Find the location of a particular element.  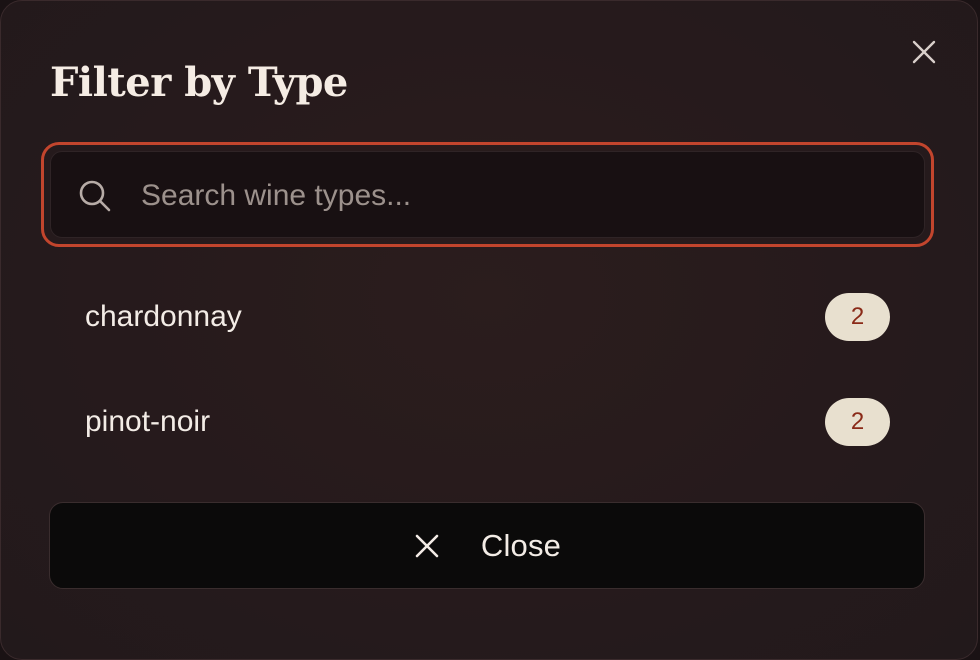

close-button: Close is located at coordinates (487, 545).